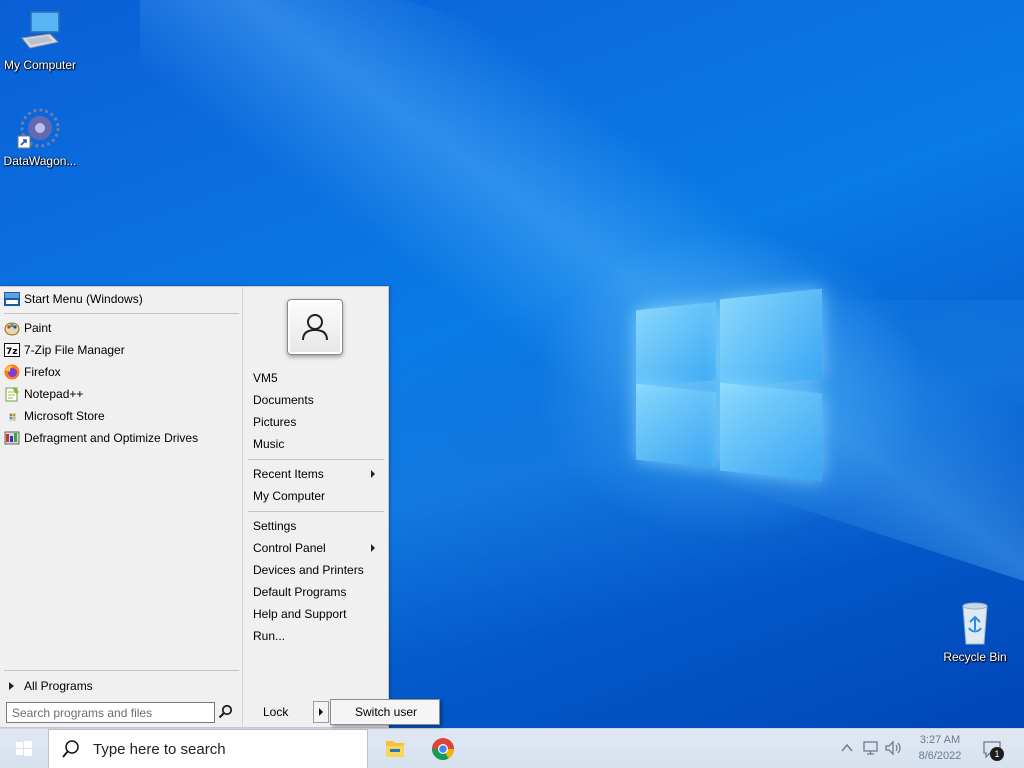 The image size is (1024, 768). I want to click on right-item-label: Documents, so click(283, 400).